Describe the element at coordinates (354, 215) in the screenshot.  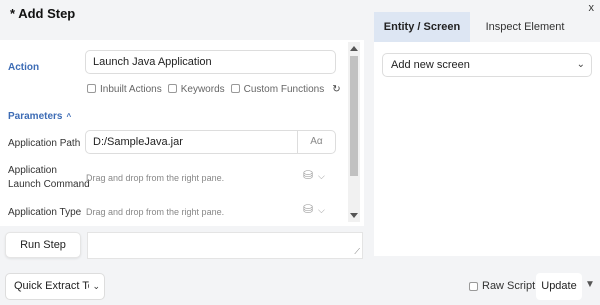
I see `scroll-down-arrow-icon` at that location.